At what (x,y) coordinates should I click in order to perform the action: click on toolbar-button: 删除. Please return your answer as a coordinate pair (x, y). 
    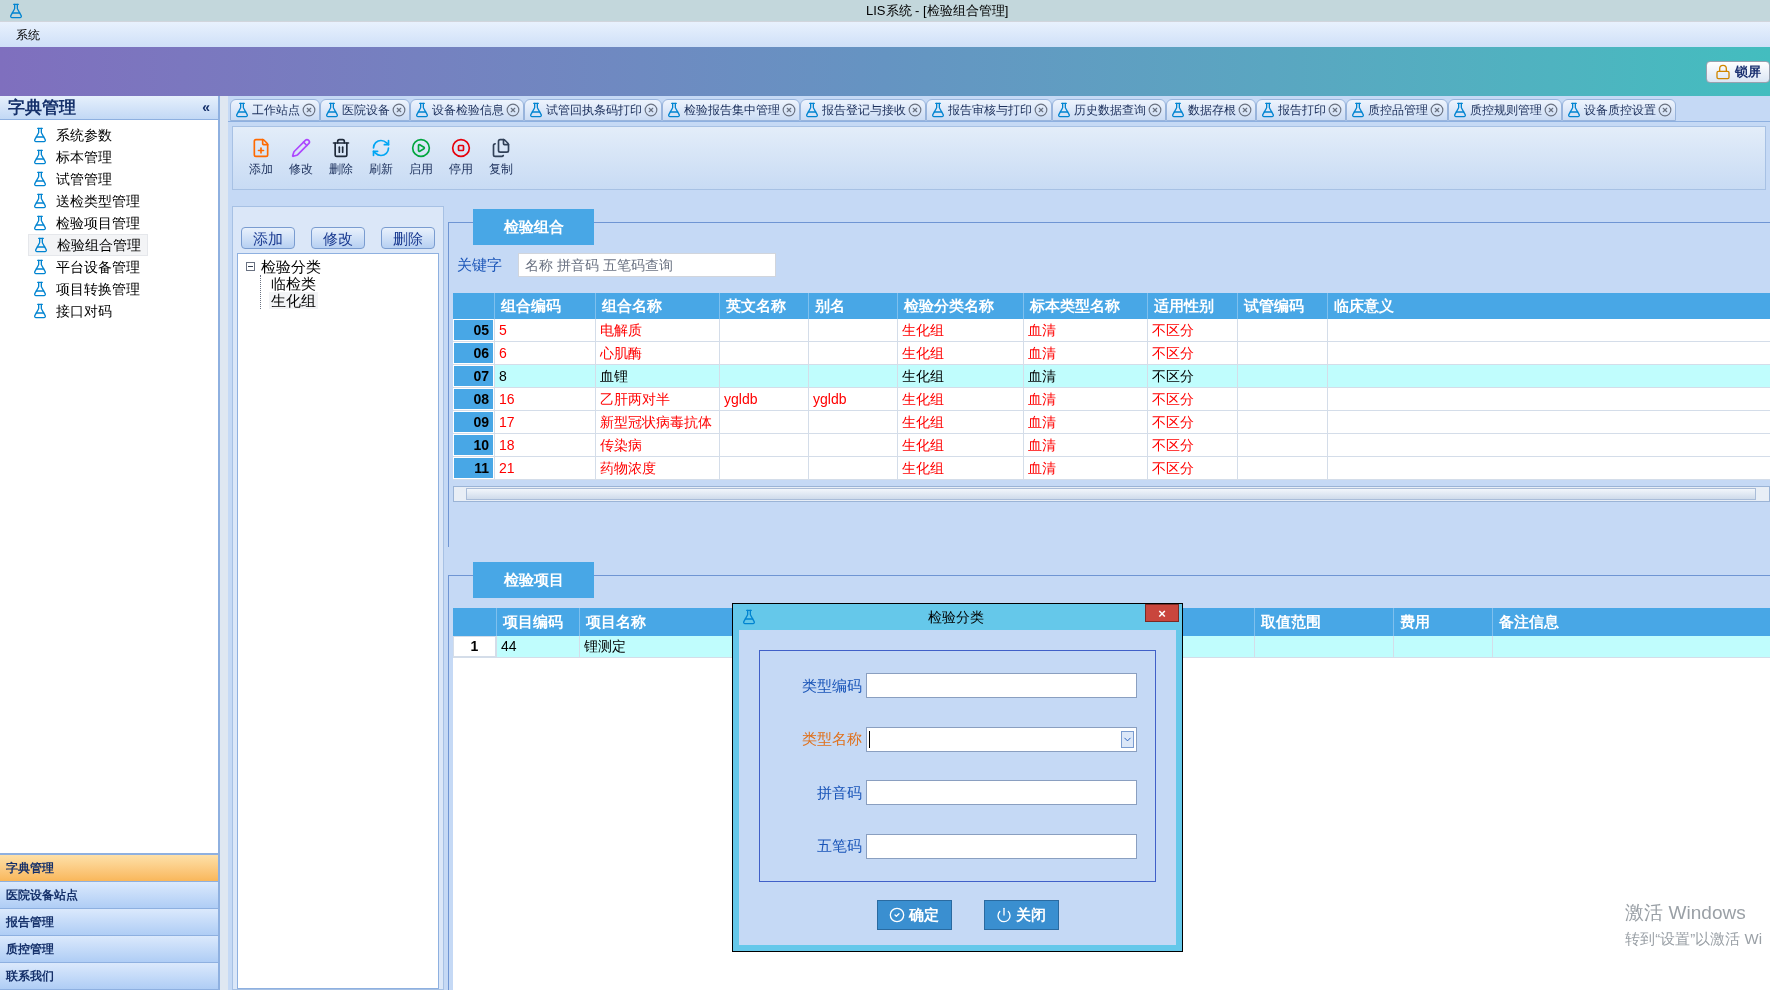
    Looking at the image, I should click on (341, 158).